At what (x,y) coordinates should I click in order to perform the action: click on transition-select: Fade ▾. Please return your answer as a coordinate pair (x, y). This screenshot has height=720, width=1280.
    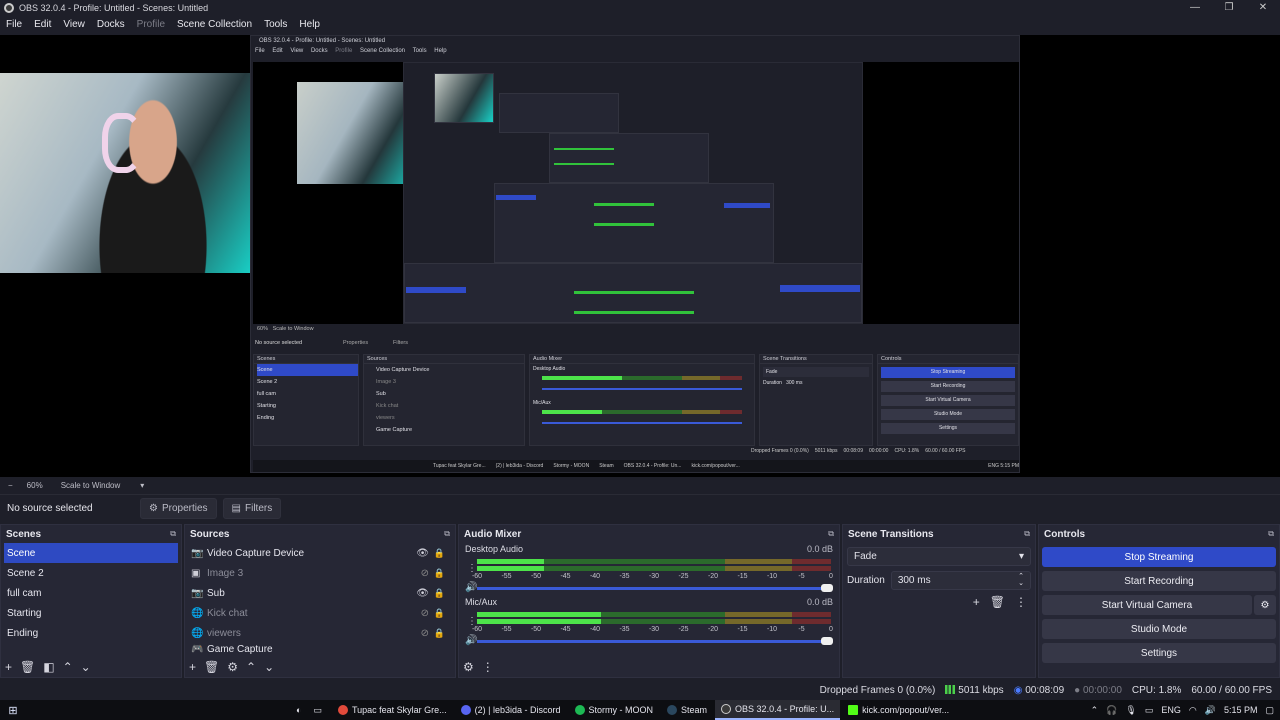
    Looking at the image, I should click on (939, 556).